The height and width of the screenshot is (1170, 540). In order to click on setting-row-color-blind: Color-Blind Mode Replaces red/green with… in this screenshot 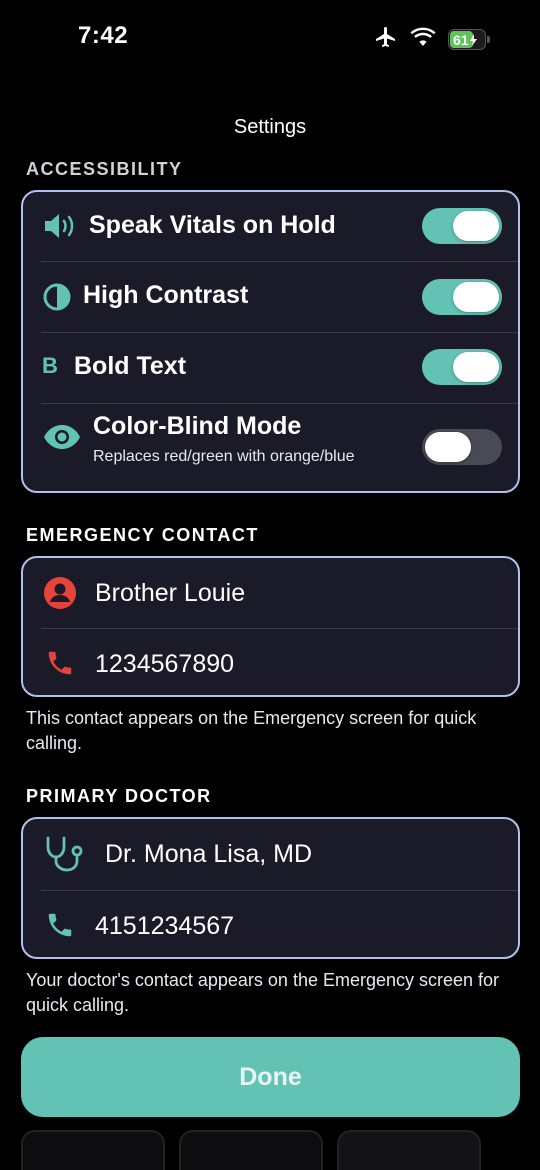, I will do `click(270, 447)`.